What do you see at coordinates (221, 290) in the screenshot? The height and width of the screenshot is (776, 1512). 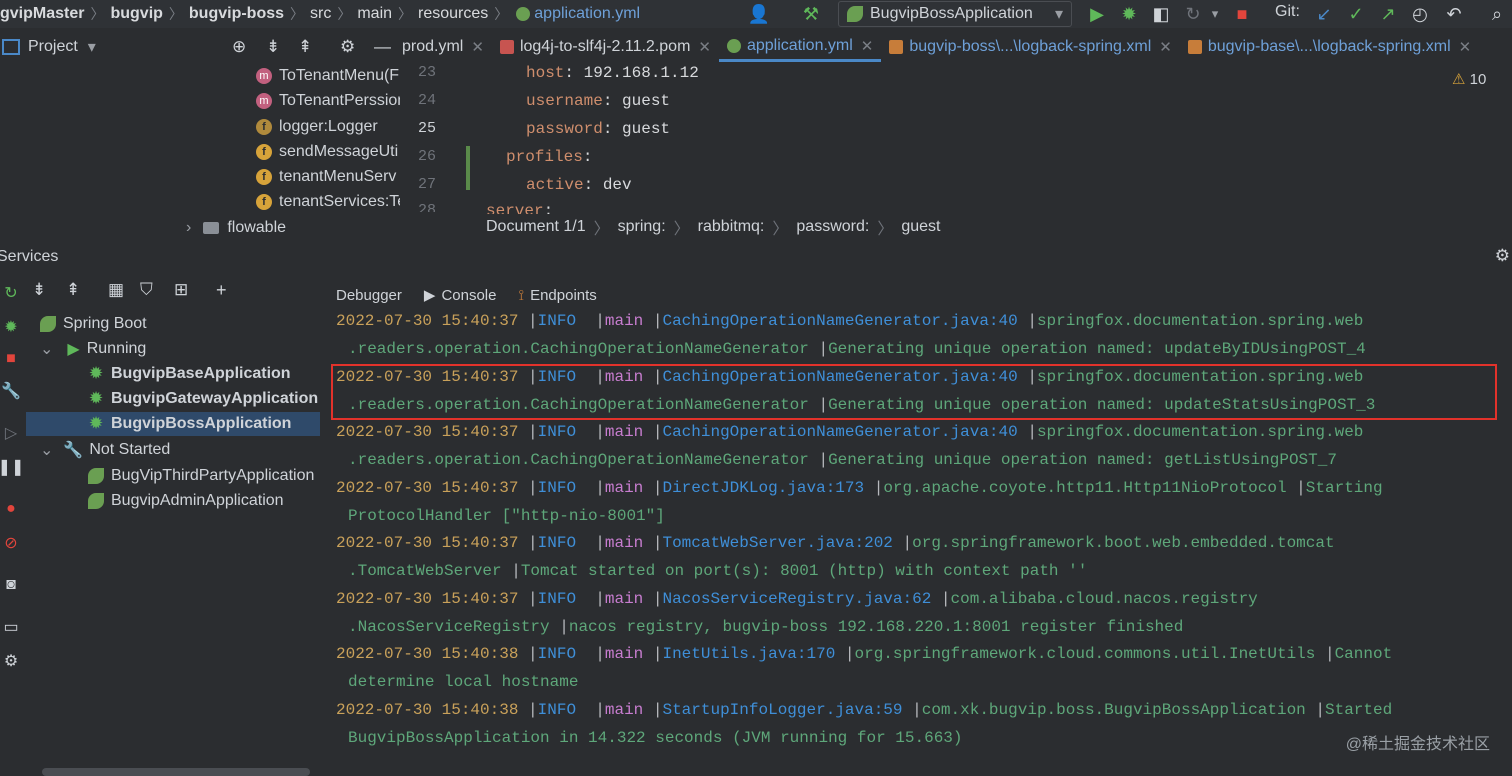 I see `add-icon: +` at bounding box center [221, 290].